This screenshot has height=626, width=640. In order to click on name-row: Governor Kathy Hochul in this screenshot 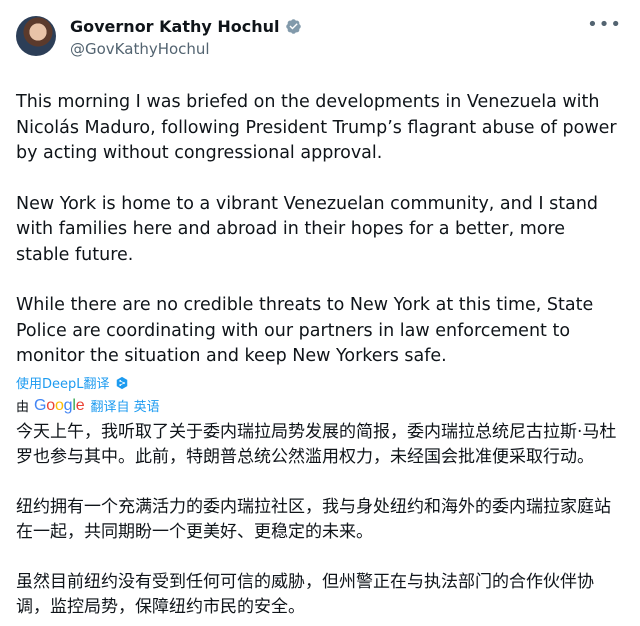, I will do `click(186, 26)`.